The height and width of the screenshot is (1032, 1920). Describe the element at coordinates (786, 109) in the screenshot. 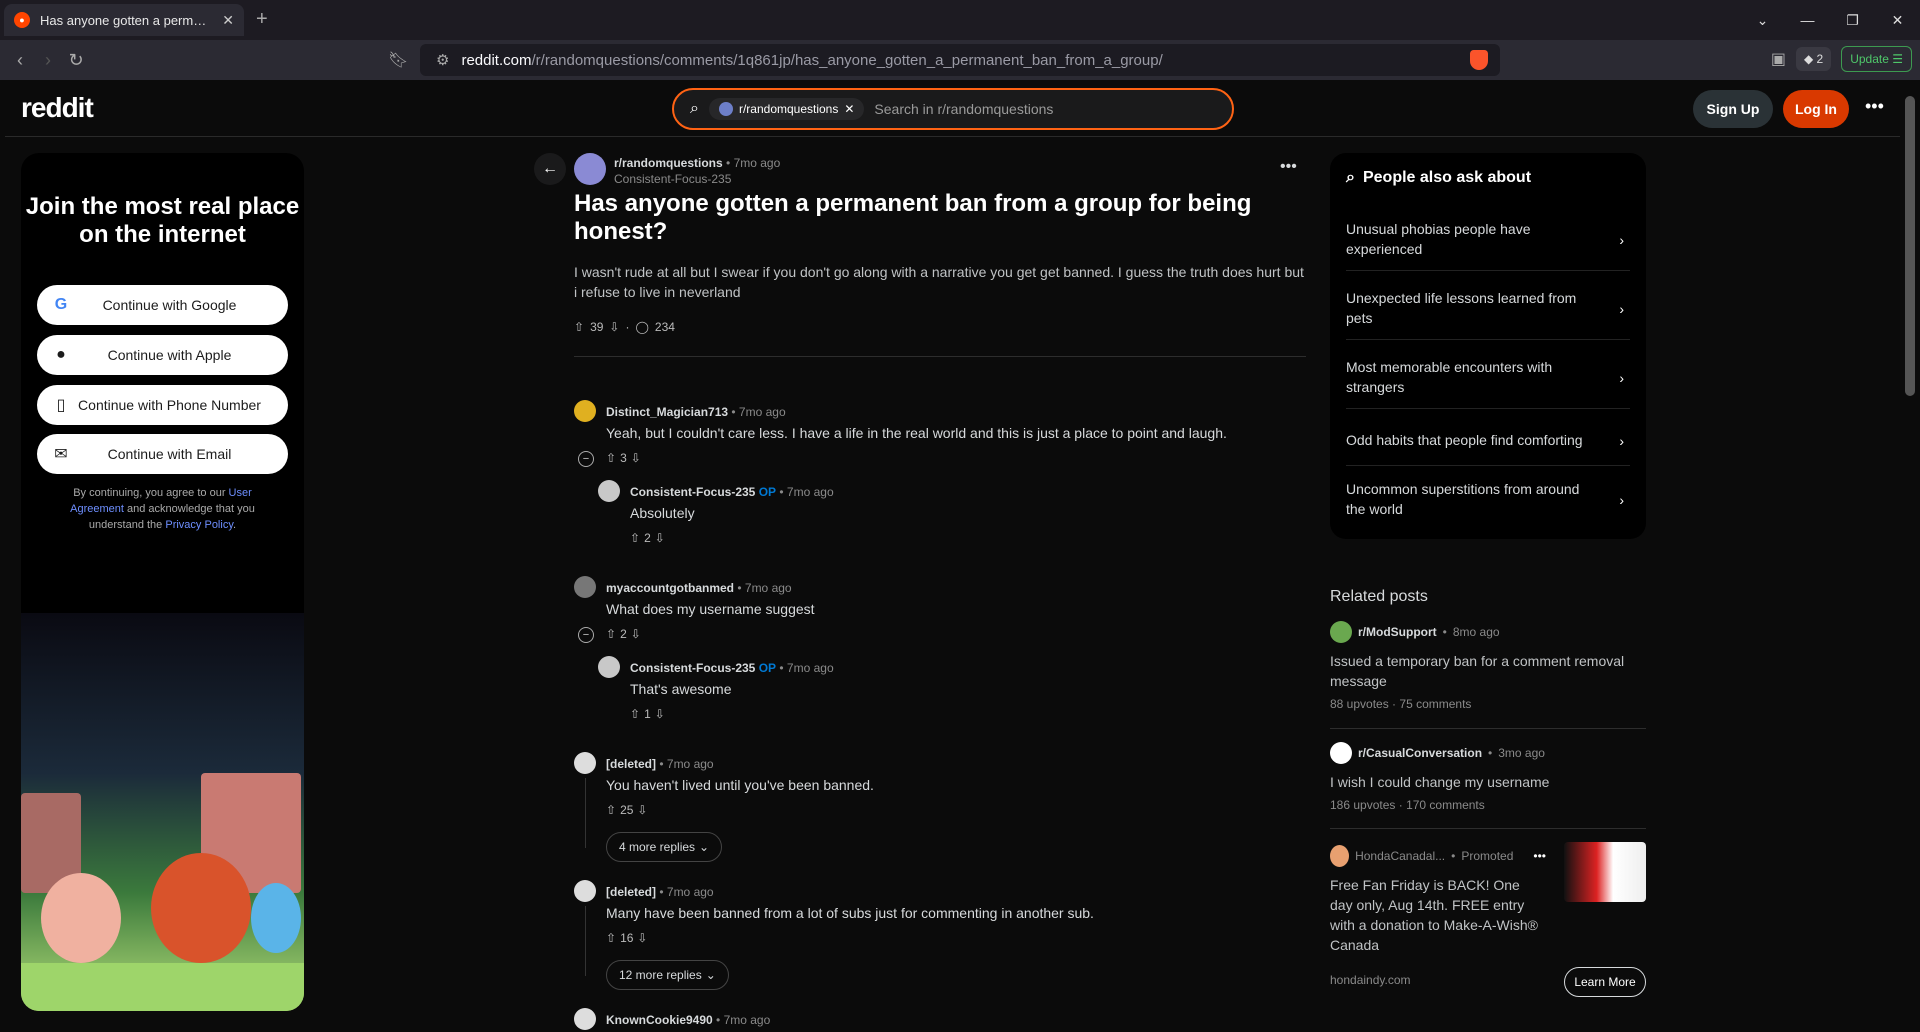

I see `search-subreddit-chip: r/randomquestions ✕` at that location.